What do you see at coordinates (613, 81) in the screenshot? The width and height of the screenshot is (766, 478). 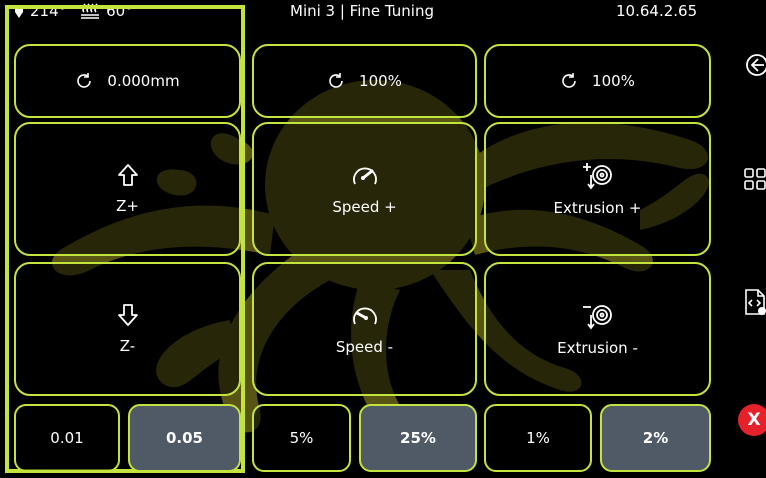 I see `extrusion-value: 100%` at bounding box center [613, 81].